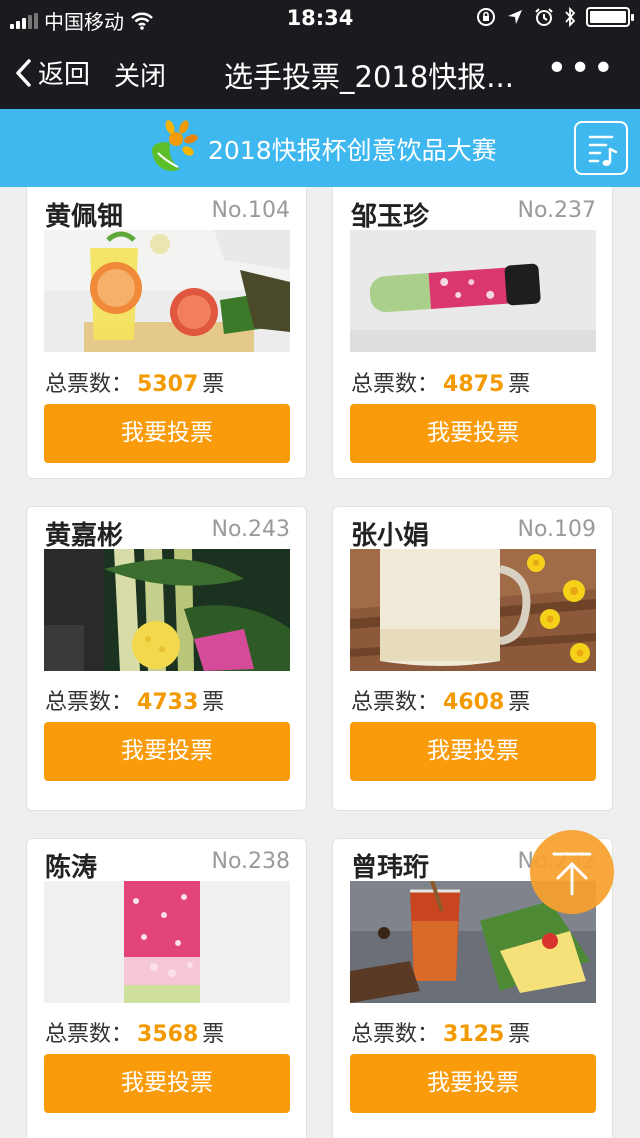  Describe the element at coordinates (140, 74) in the screenshot. I see `close-button: 关闭` at that location.